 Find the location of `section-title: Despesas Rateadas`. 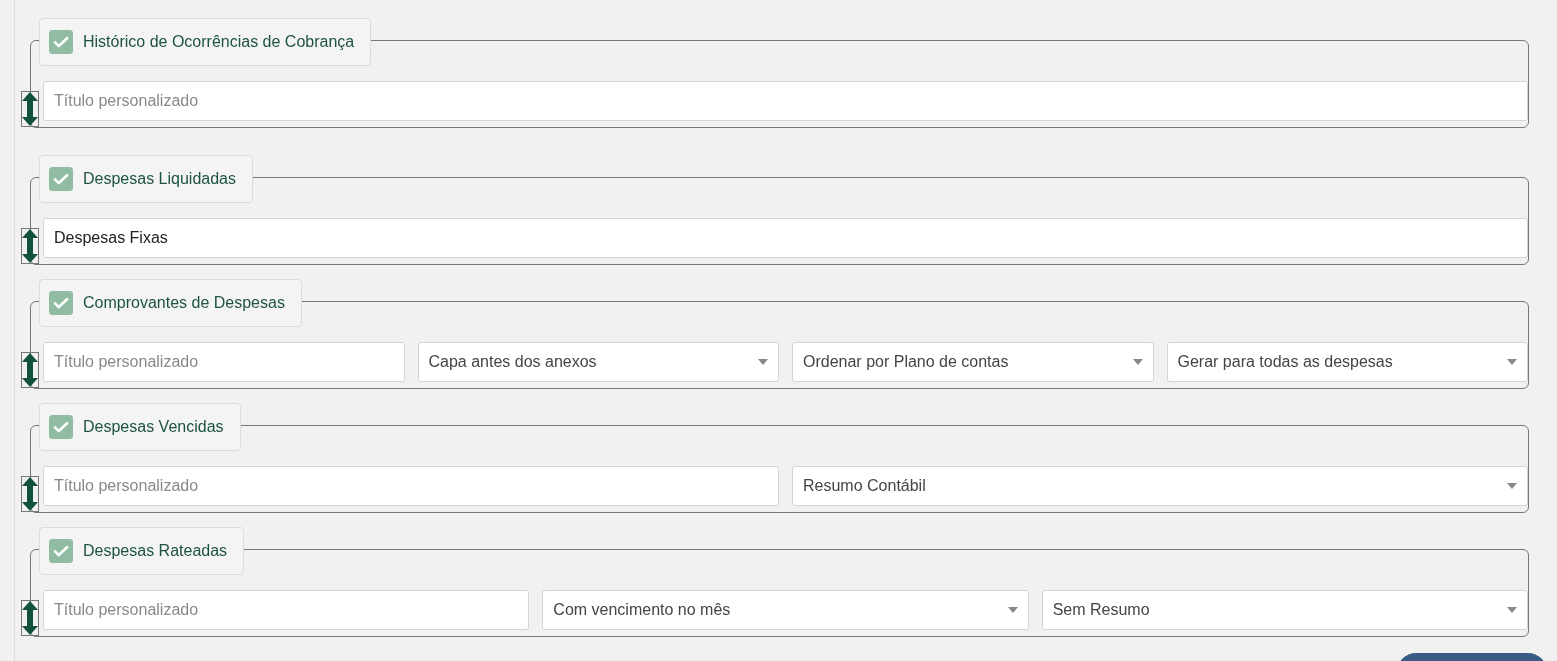

section-title: Despesas Rateadas is located at coordinates (155, 551).